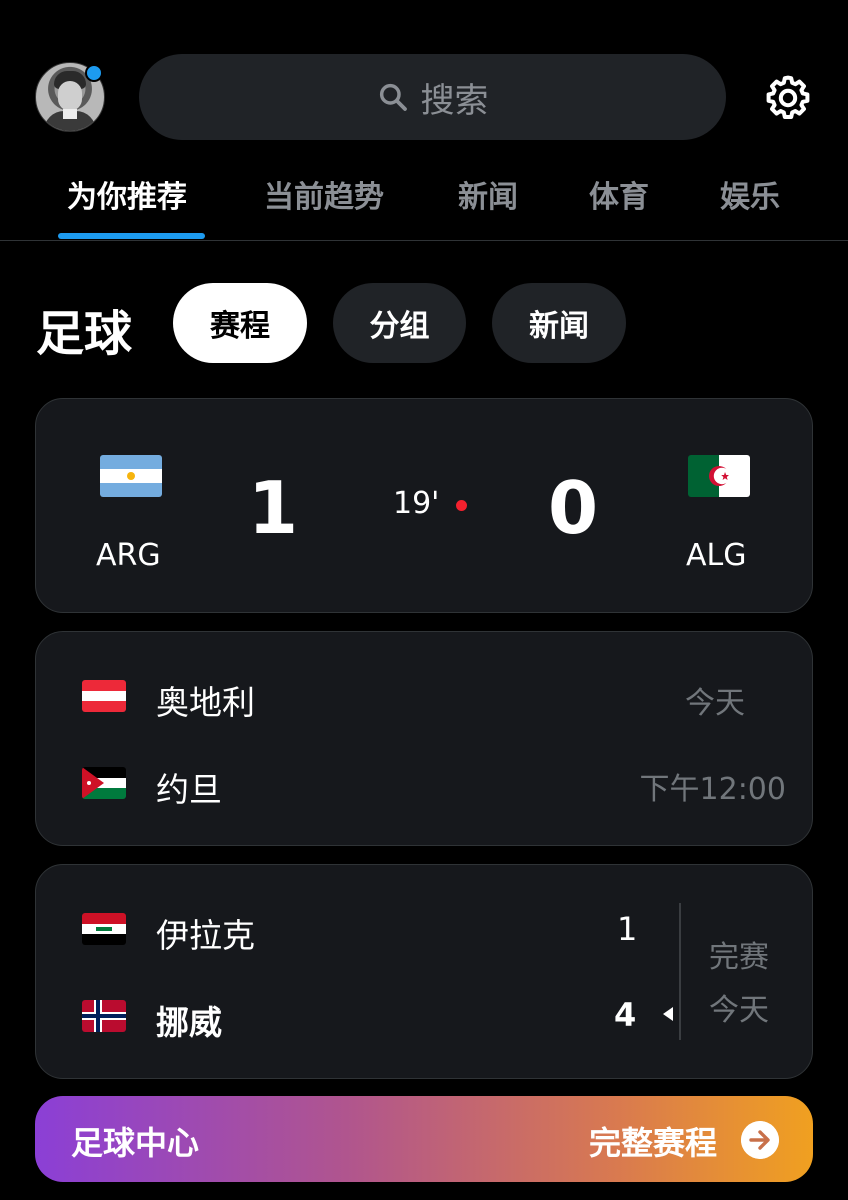 The image size is (848, 1200). Describe the element at coordinates (424, 200) in the screenshot. I see `top-tabs: 为你推荐 当前趋势 新闻 体育 娱乐` at that location.